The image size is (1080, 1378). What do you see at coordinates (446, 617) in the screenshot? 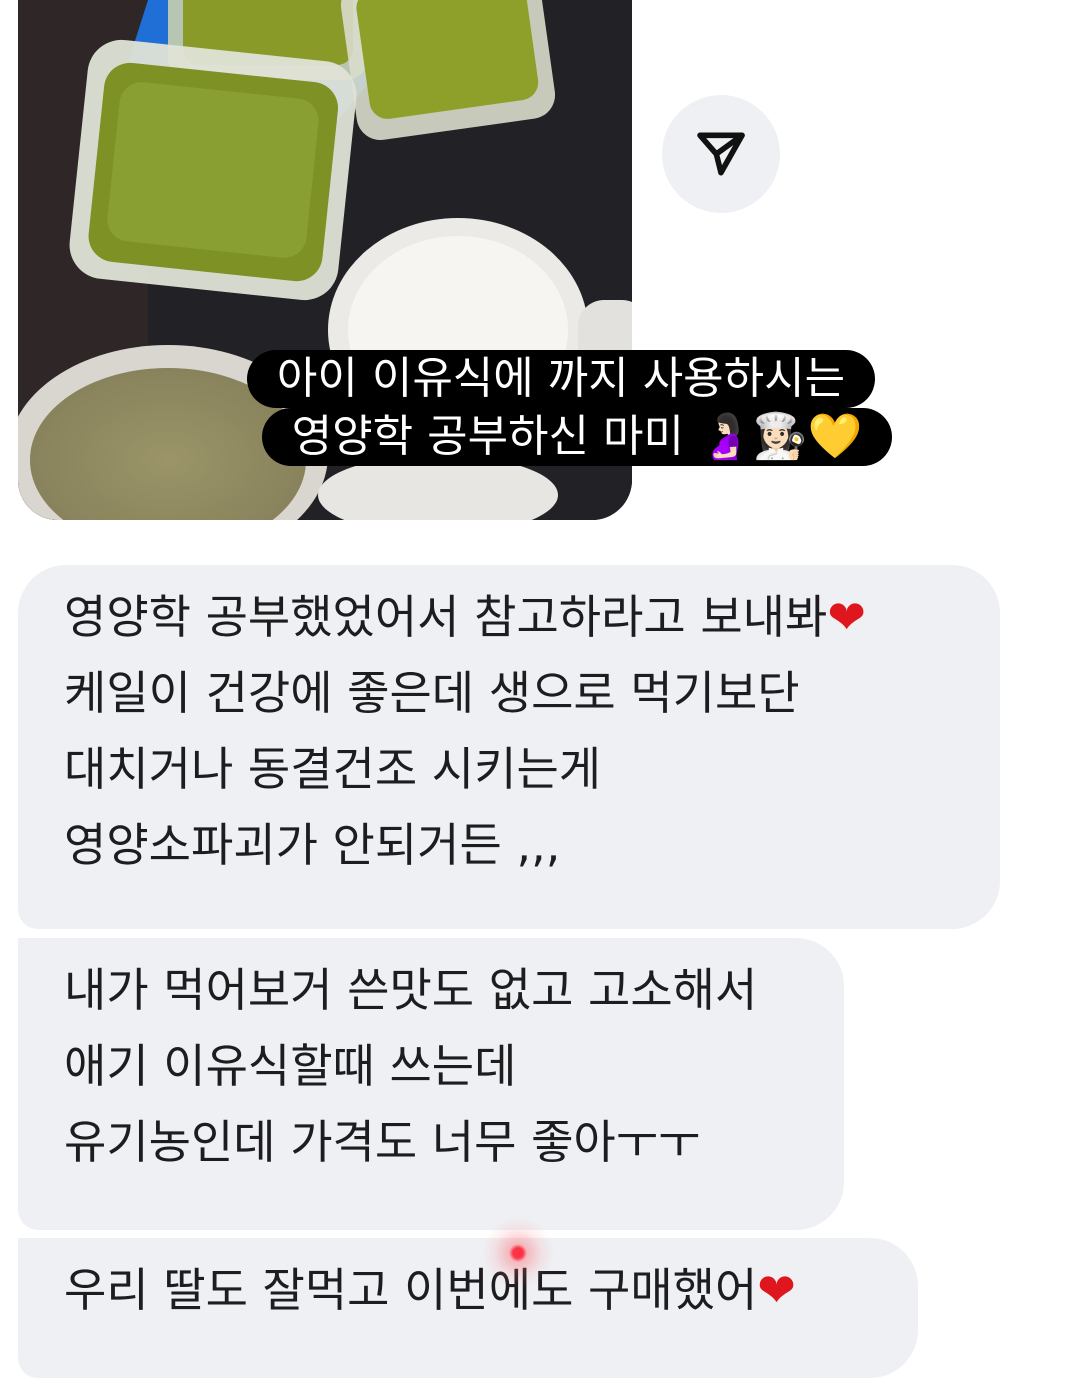
I see `message-text: 영양학 공부했었어서 참고하라고 보내봐` at bounding box center [446, 617].